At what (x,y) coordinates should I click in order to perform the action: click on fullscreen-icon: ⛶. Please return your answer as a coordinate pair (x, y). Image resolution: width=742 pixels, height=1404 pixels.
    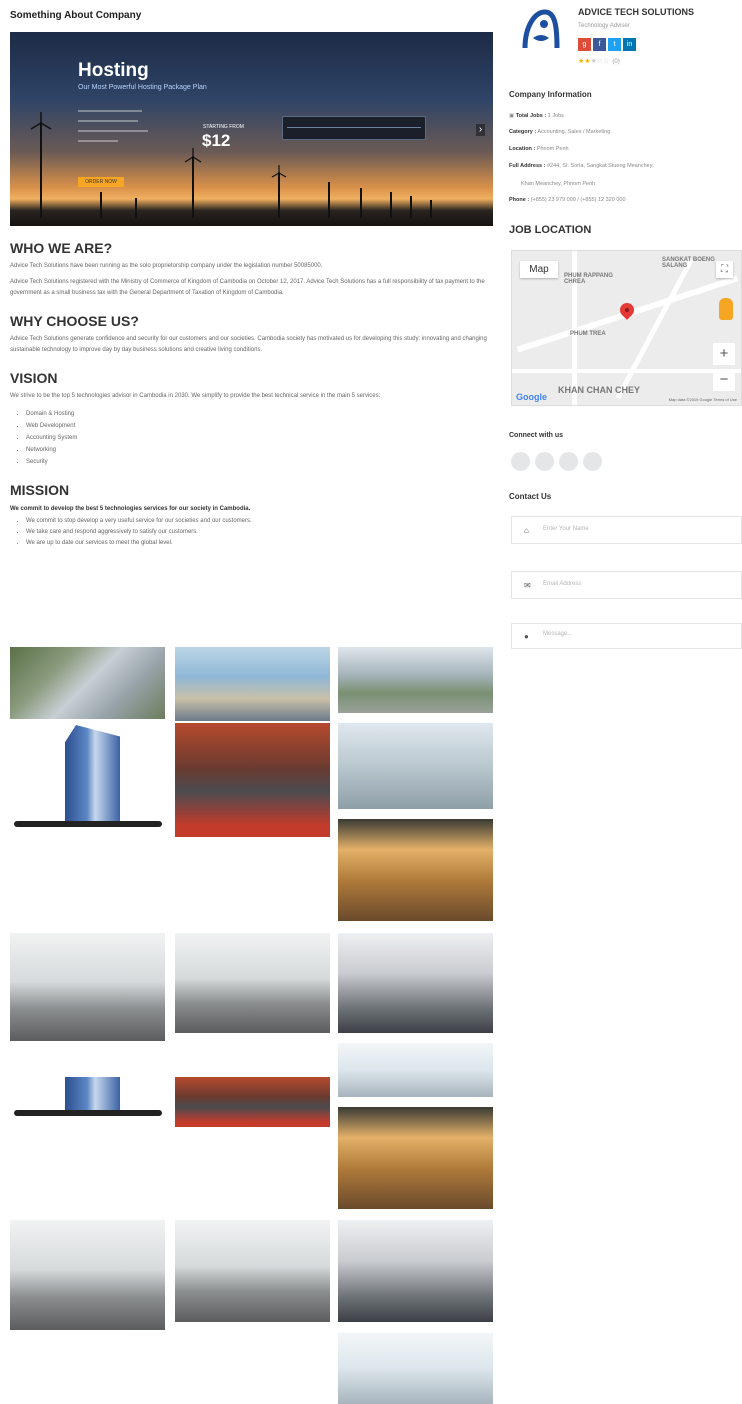
    Looking at the image, I should click on (724, 269).